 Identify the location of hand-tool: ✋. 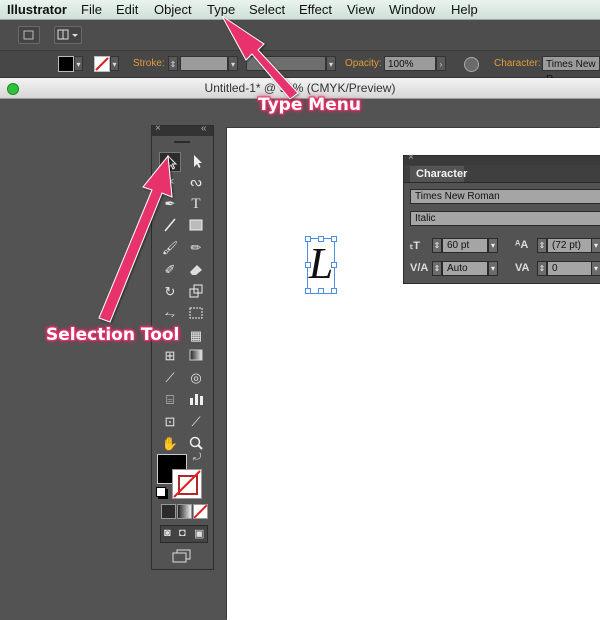
(170, 444).